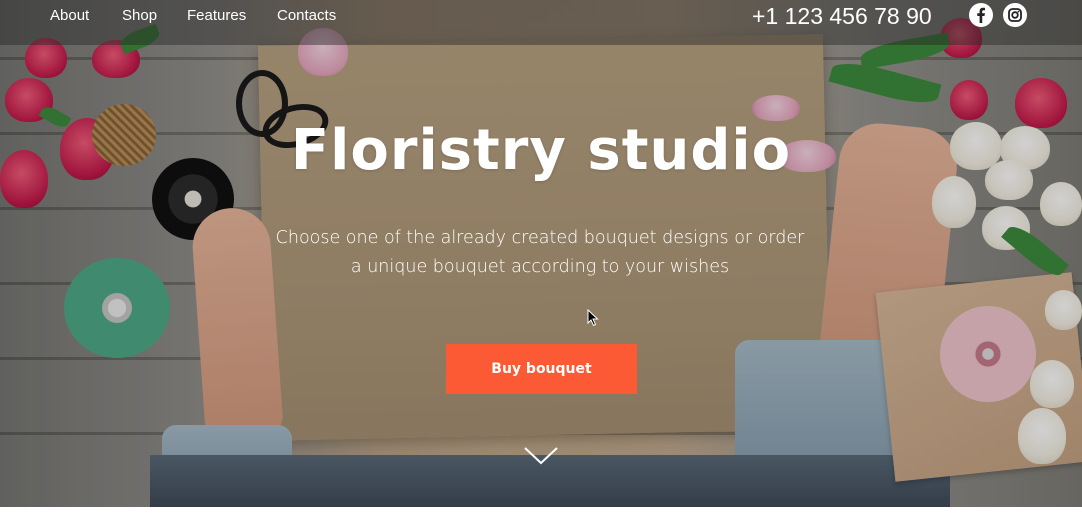 Image resolution: width=1082 pixels, height=518 pixels. I want to click on page-title: Floristry studio, so click(541, 150).